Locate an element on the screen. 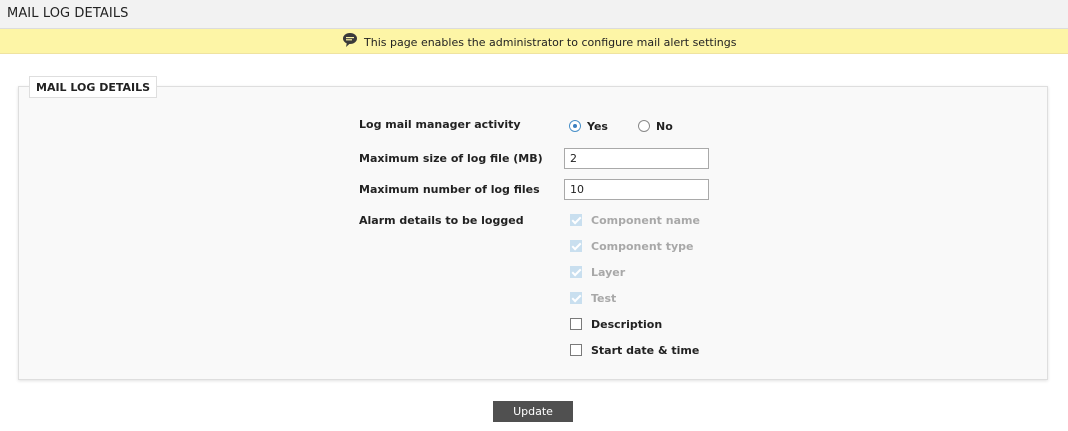 This screenshot has height=431, width=1068. max-size-label: Maximum size of log file (MB) is located at coordinates (451, 158).